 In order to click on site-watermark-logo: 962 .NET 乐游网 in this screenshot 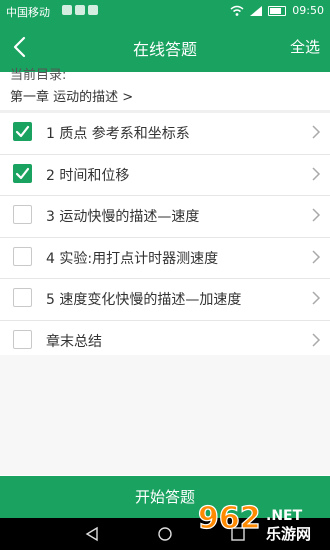, I will do `click(254, 521)`.